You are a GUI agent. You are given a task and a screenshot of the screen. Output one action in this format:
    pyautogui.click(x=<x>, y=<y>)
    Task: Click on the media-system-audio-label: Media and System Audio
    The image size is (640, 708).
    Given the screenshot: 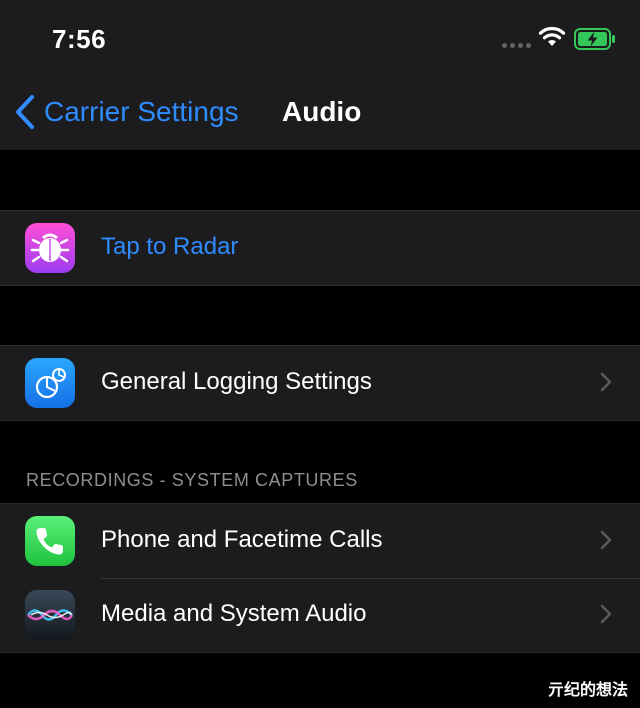 What is the action you would take?
    pyautogui.click(x=234, y=613)
    